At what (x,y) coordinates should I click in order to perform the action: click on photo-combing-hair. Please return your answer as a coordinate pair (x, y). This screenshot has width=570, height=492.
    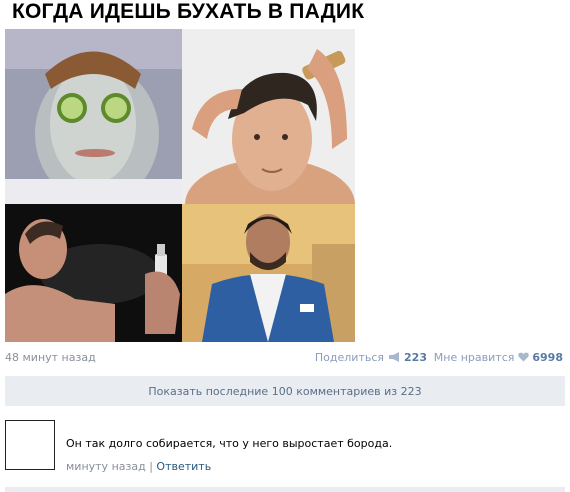
    Looking at the image, I should click on (268, 116).